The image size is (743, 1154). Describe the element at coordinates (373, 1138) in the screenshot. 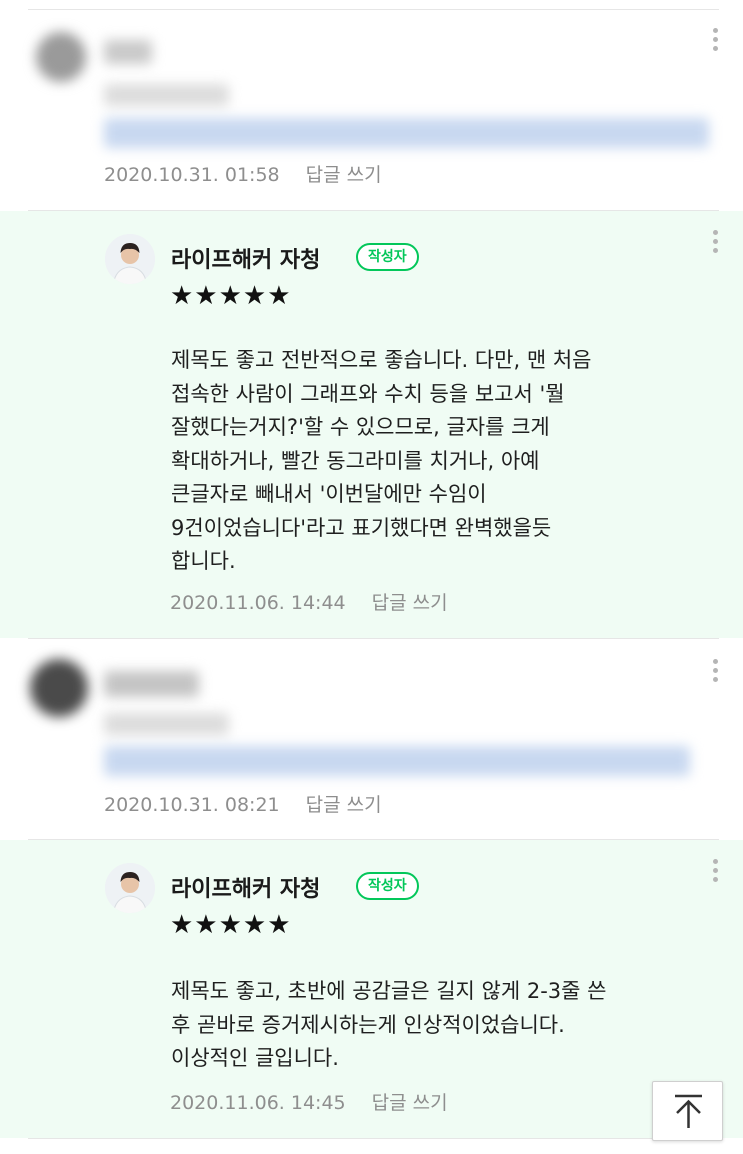

I see `divider` at that location.